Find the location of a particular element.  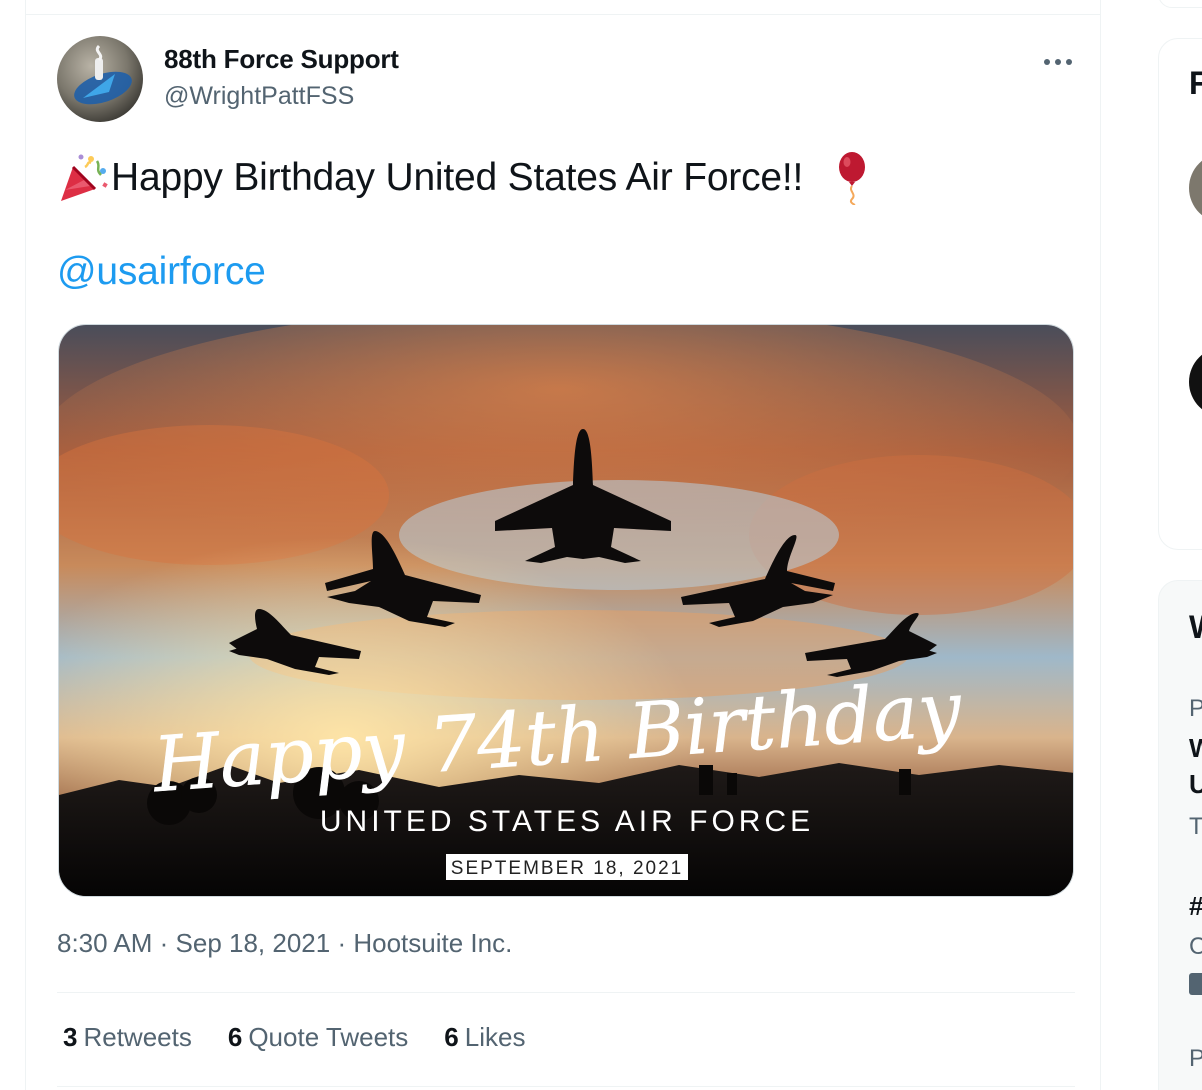

tweet-metadata: 8:30 AM · Sep 18, 2021 · Hootsuite Inc. is located at coordinates (284, 943).